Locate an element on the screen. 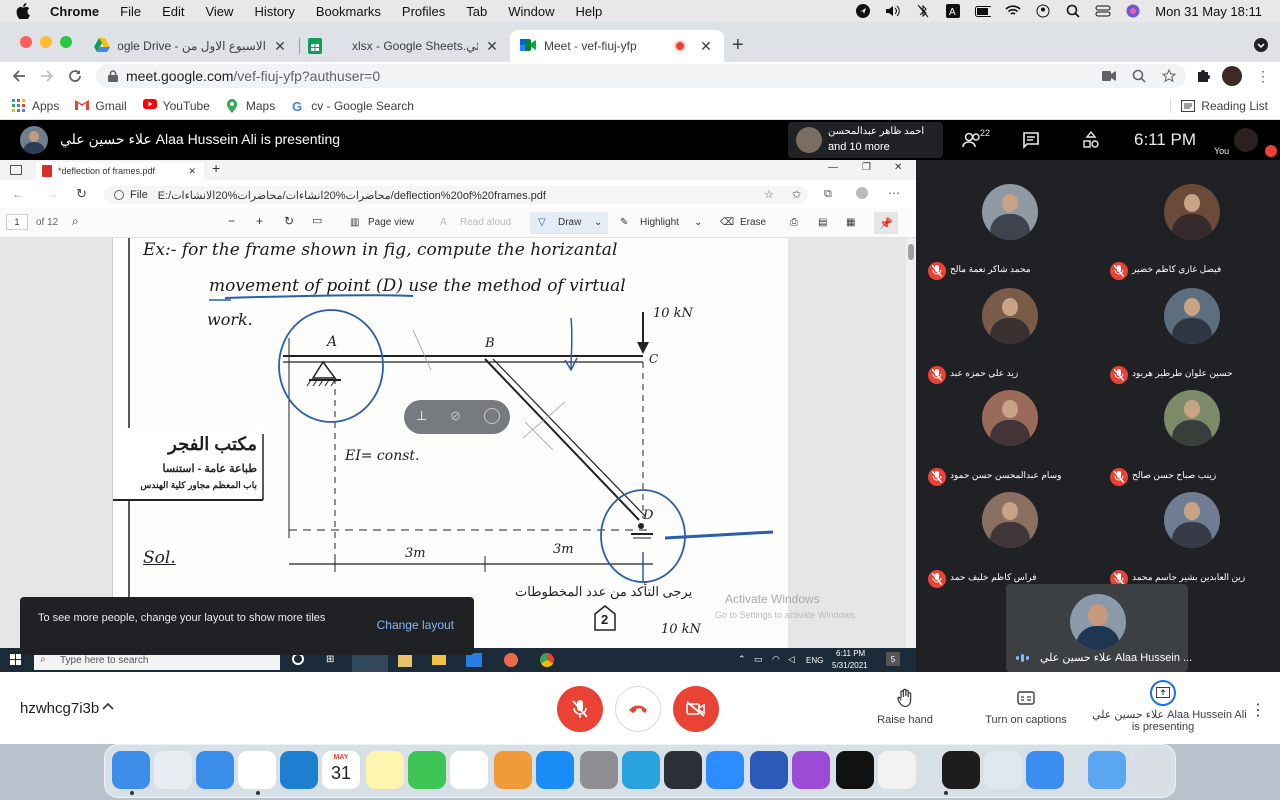  edge-favorites-icon: ✩ is located at coordinates (796, 194).